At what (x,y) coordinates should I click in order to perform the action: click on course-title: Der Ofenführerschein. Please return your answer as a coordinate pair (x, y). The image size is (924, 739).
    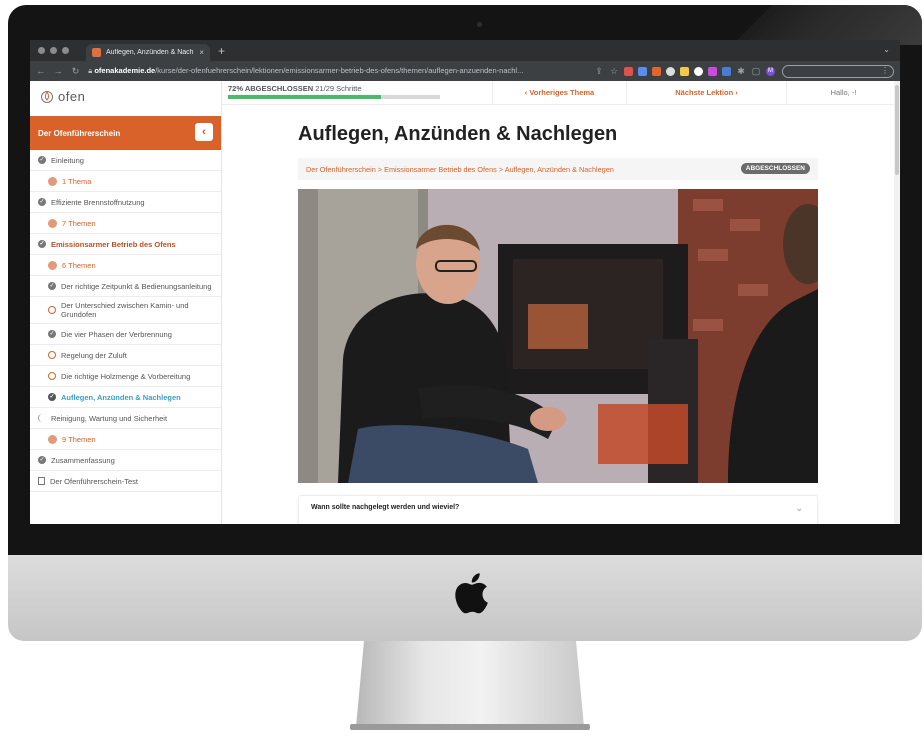
    Looking at the image, I should click on (79, 133).